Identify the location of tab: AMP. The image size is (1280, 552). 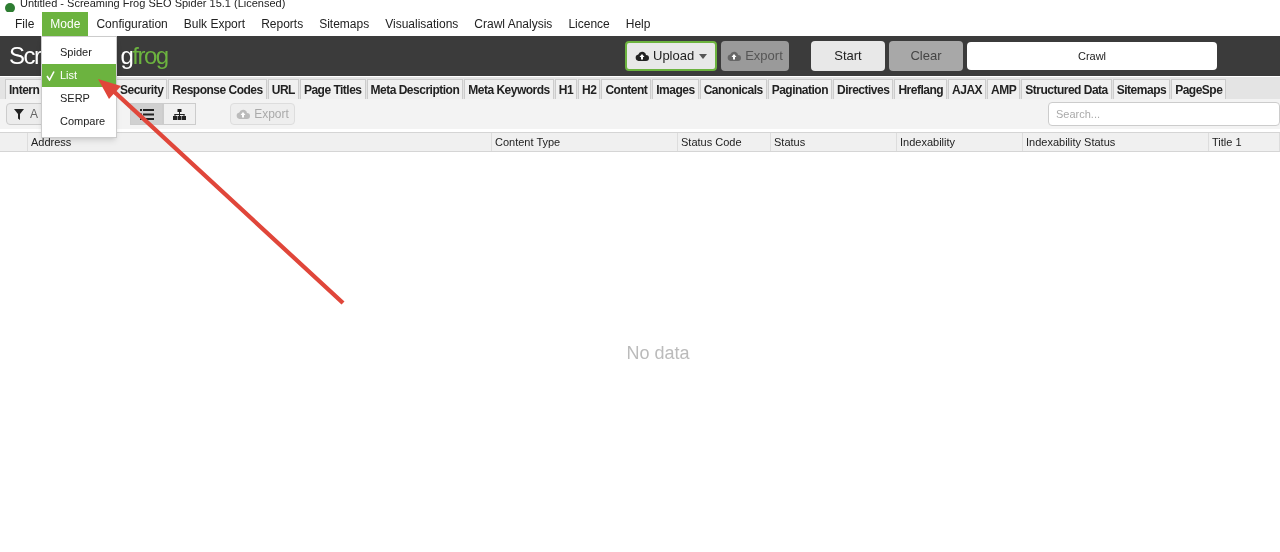
(1004, 89).